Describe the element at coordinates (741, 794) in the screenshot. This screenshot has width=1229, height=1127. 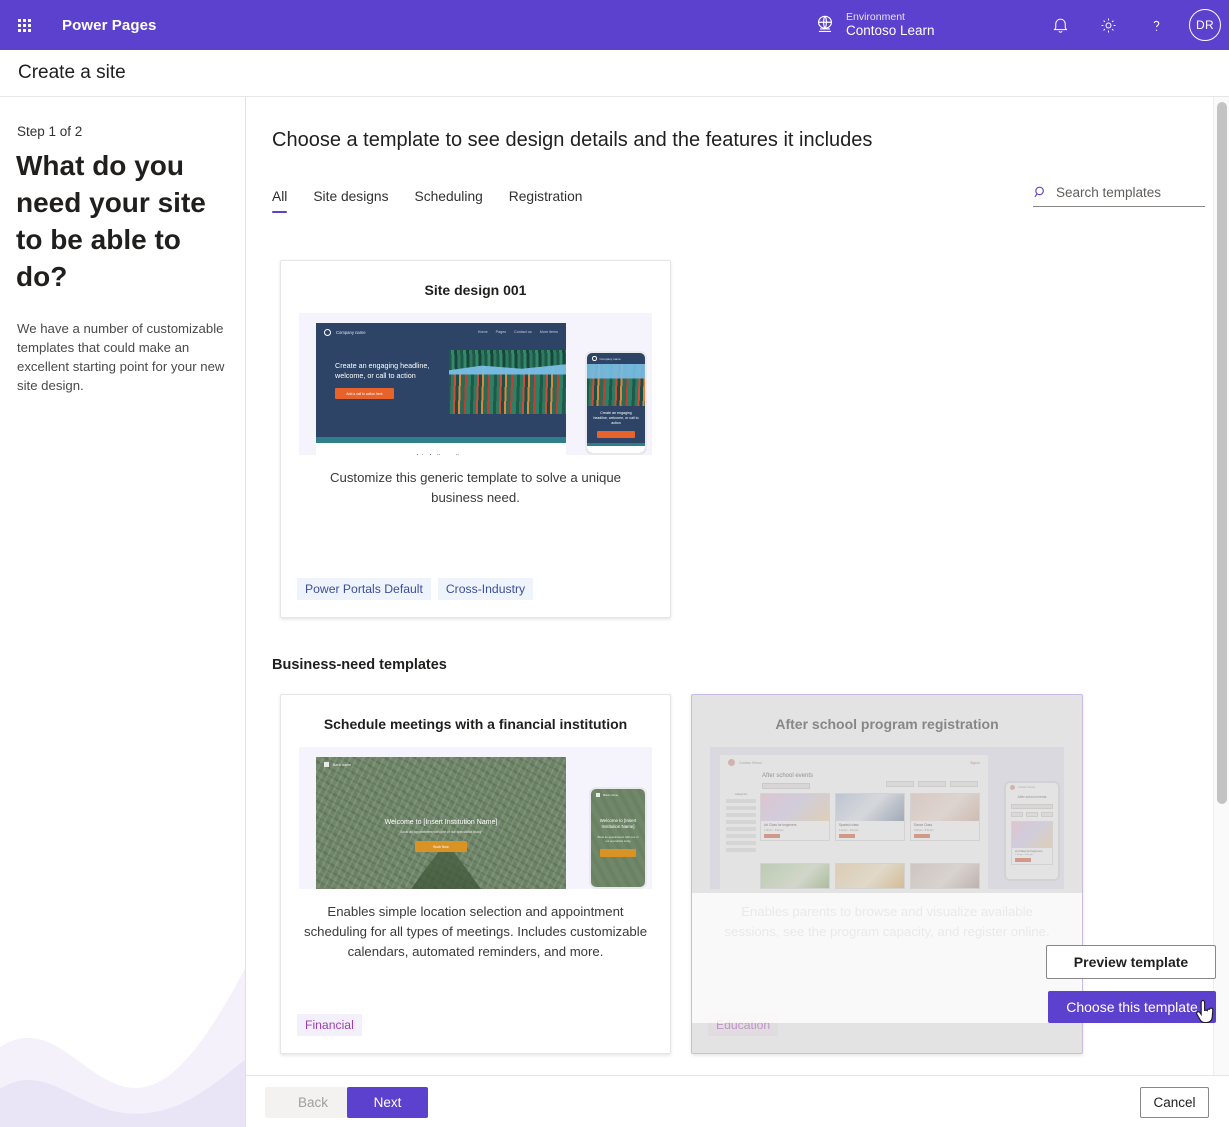
I see `preview-sidebar-heading: Categories` at that location.